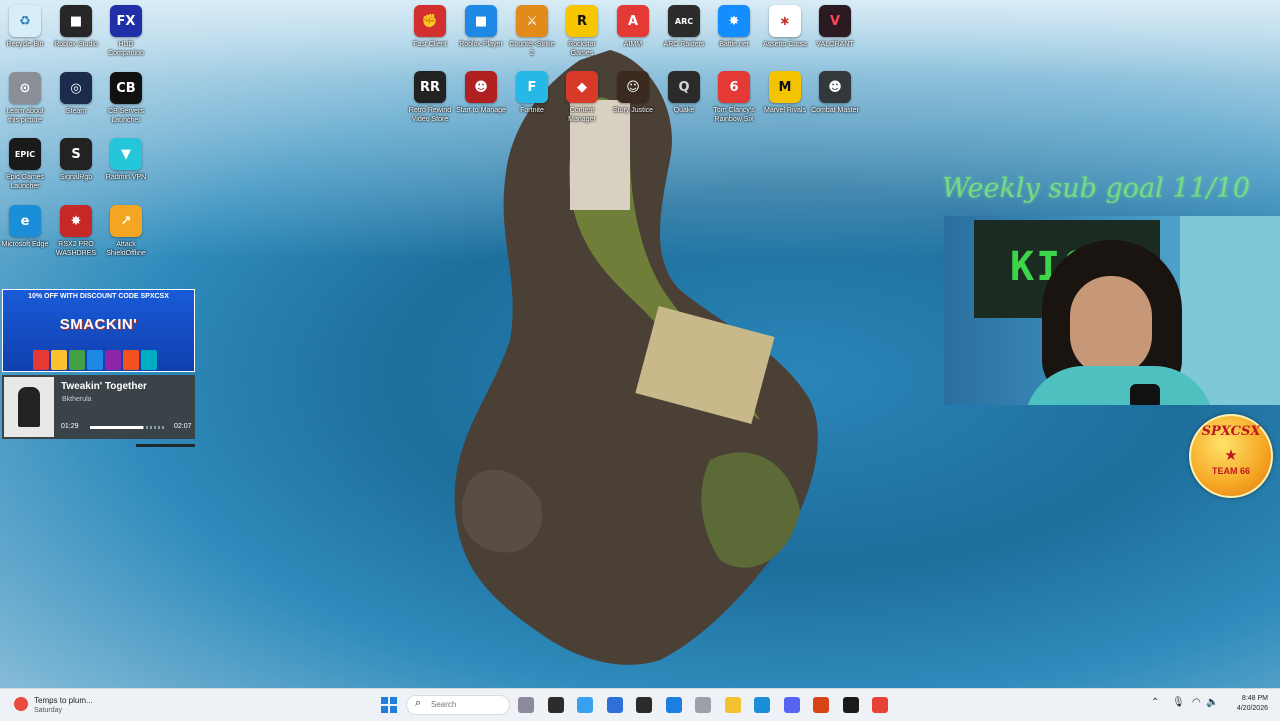  Describe the element at coordinates (481, 21) in the screenshot. I see `roblox-player-icon: ■` at that location.